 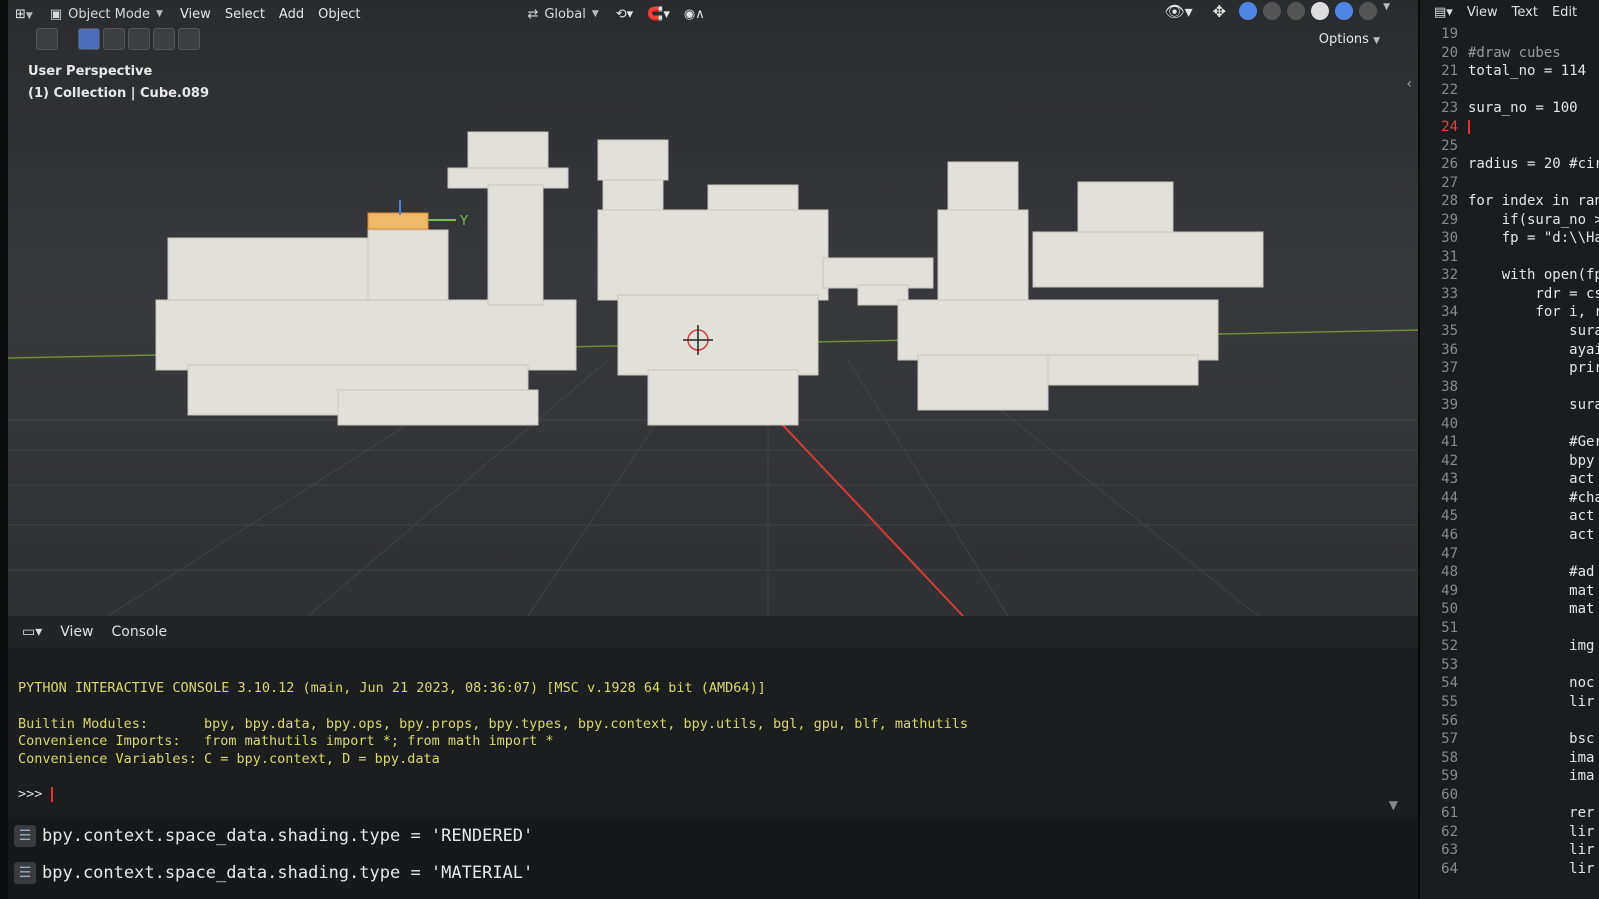 What do you see at coordinates (164, 39) in the screenshot?
I see `select-invert-icon` at bounding box center [164, 39].